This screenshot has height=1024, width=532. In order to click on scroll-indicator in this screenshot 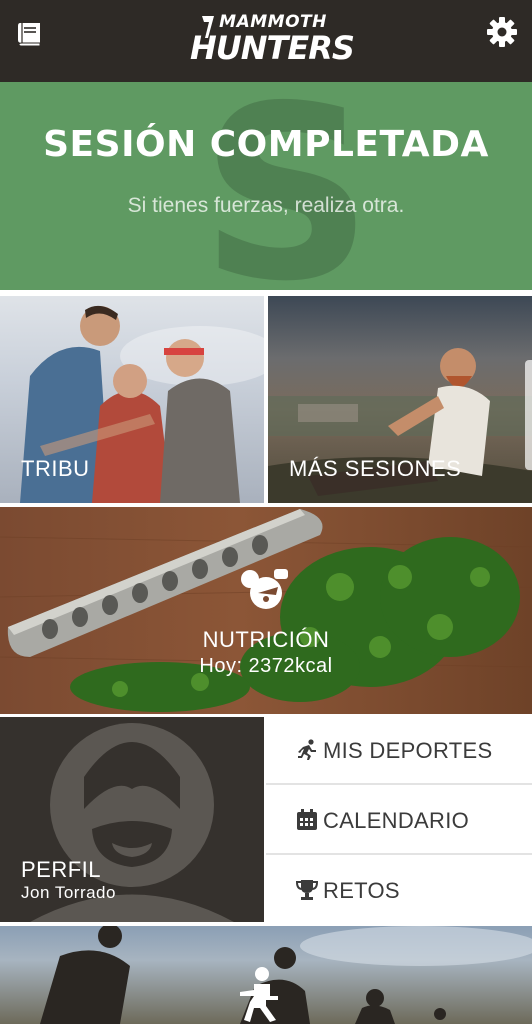, I will do `click(528, 415)`.